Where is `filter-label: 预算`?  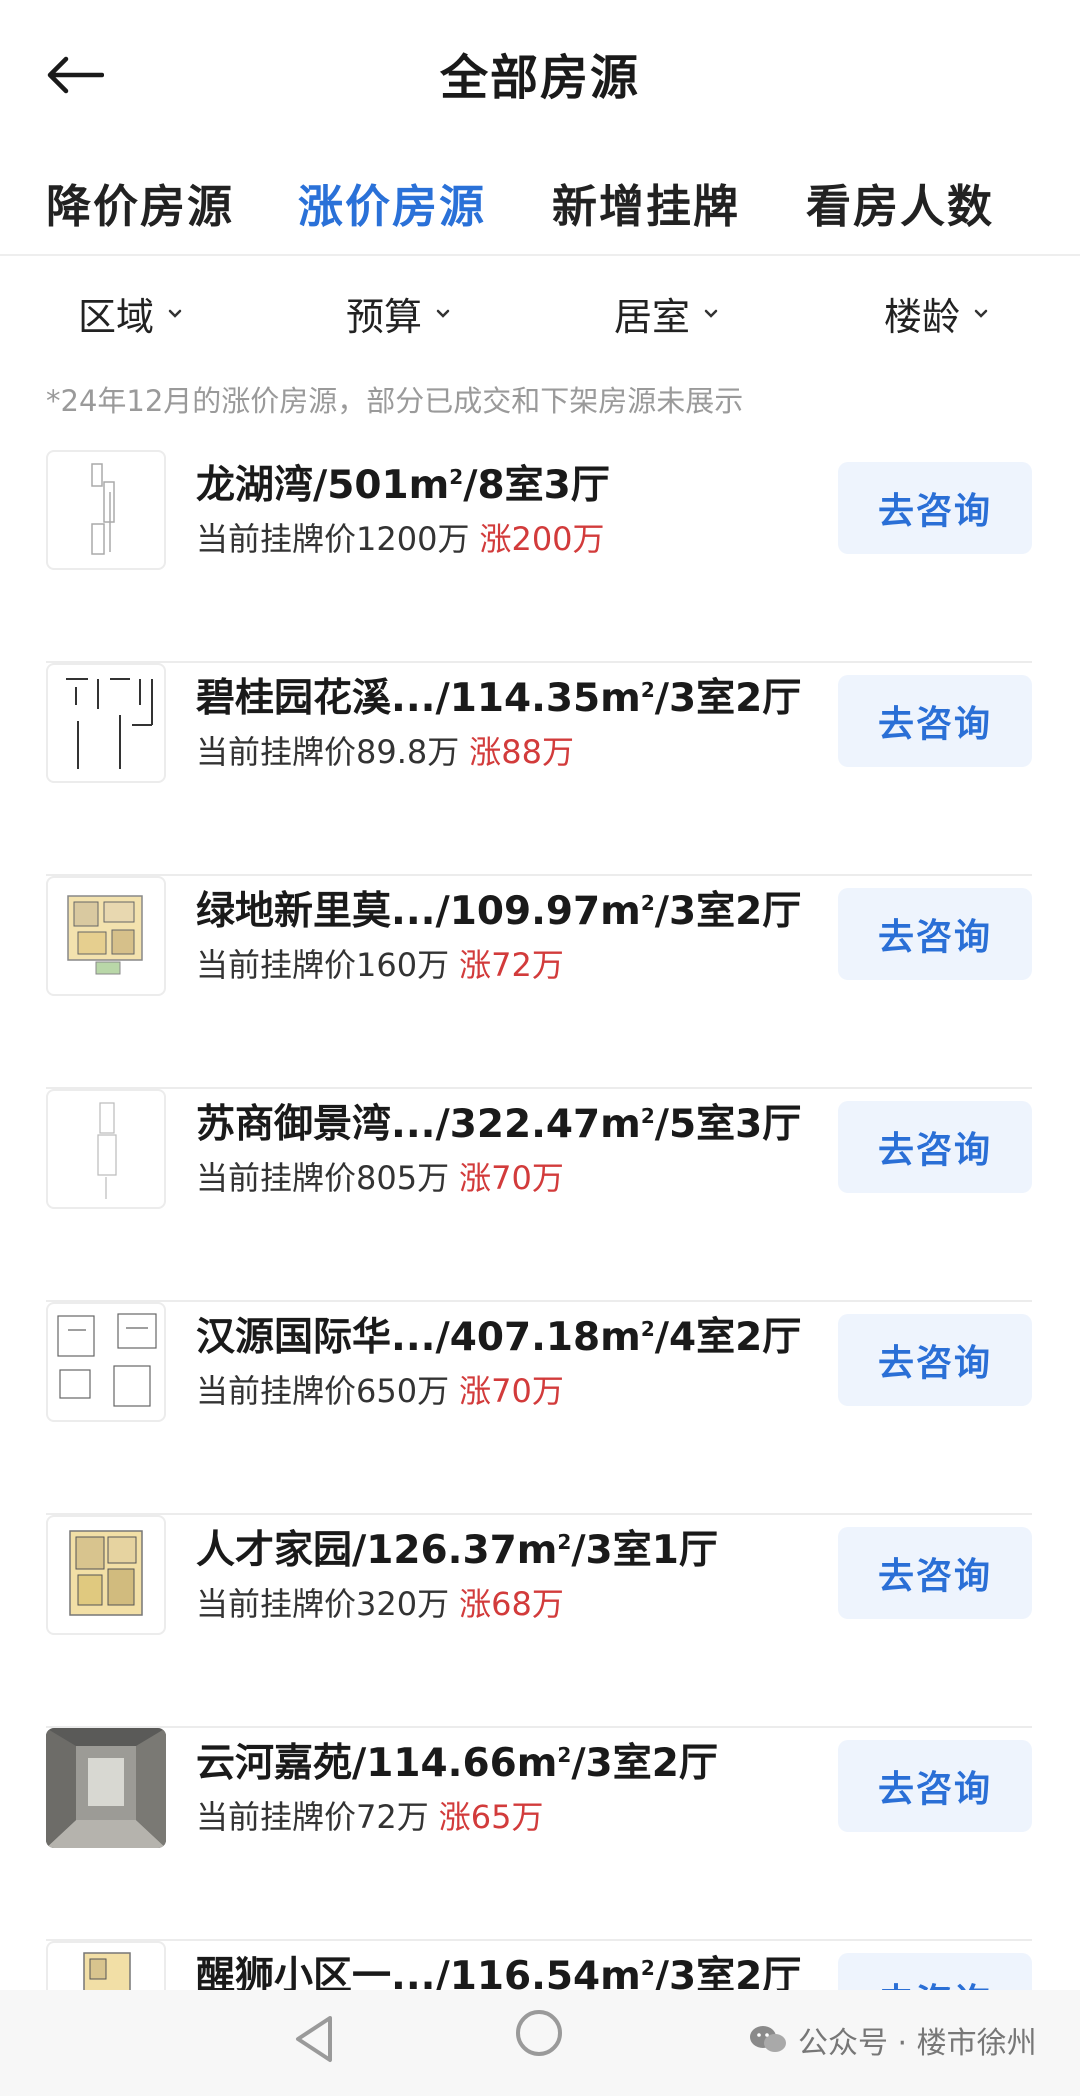 filter-label: 预算 is located at coordinates (384, 317).